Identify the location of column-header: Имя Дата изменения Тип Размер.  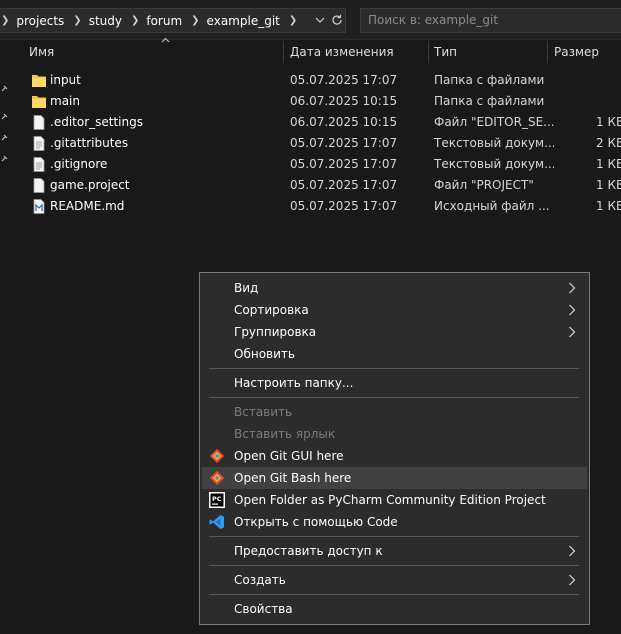
(316, 50).